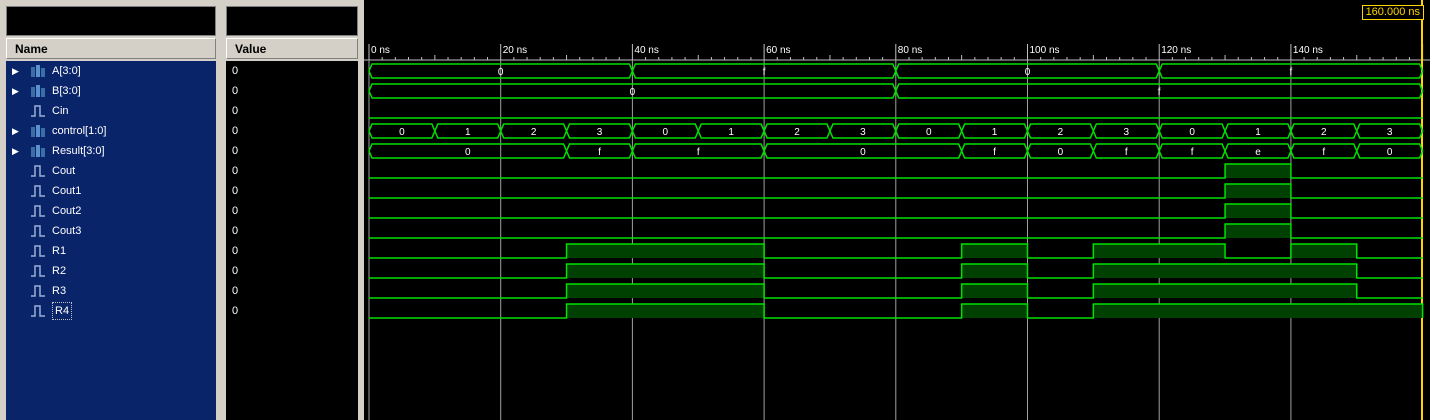 The width and height of the screenshot is (1430, 420). What do you see at coordinates (778, 50) in the screenshot?
I see `time-tick-label: 60 ns` at bounding box center [778, 50].